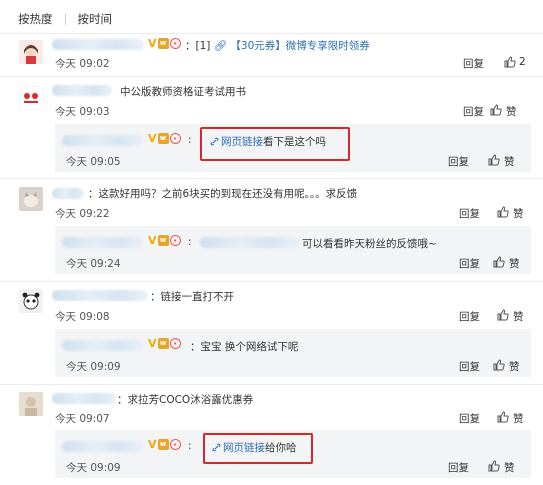  Describe the element at coordinates (257, 46) in the screenshot. I see `coupon-link: 【30元券】` at that location.